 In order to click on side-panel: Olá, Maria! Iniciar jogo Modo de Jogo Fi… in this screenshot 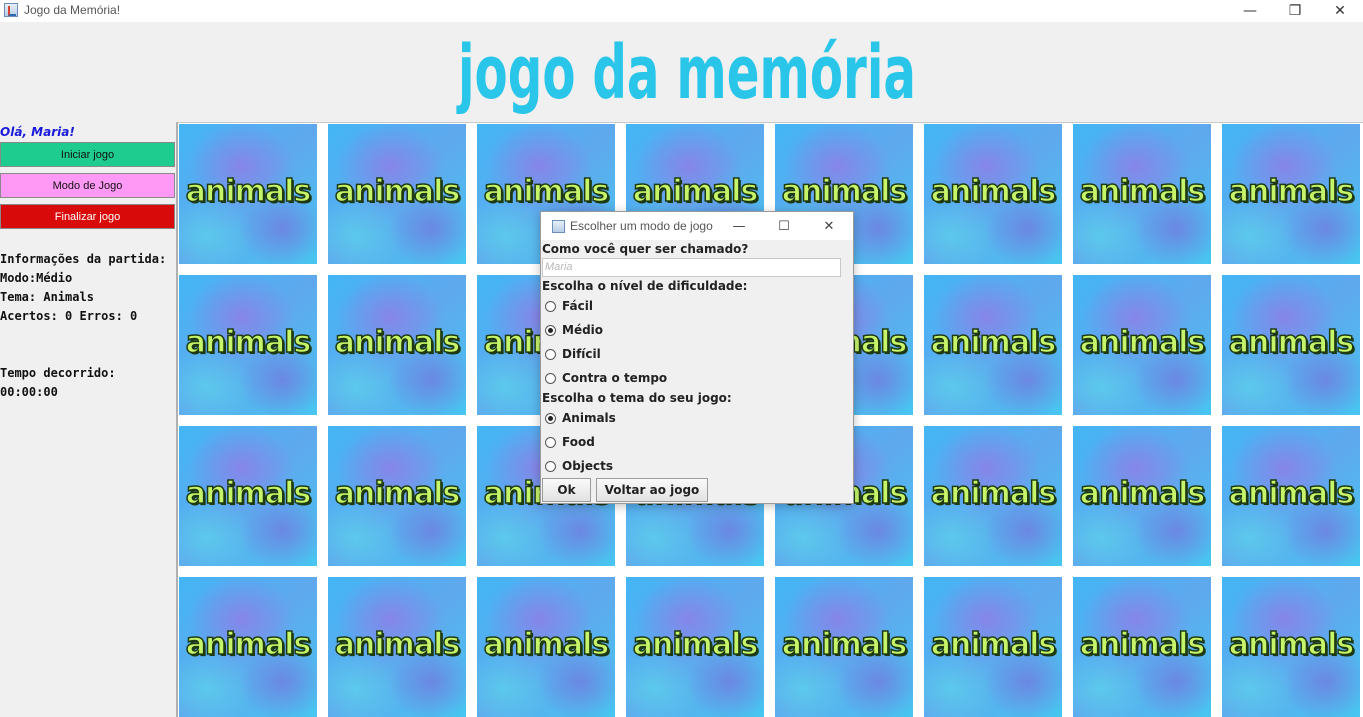, I will do `click(88, 419)`.